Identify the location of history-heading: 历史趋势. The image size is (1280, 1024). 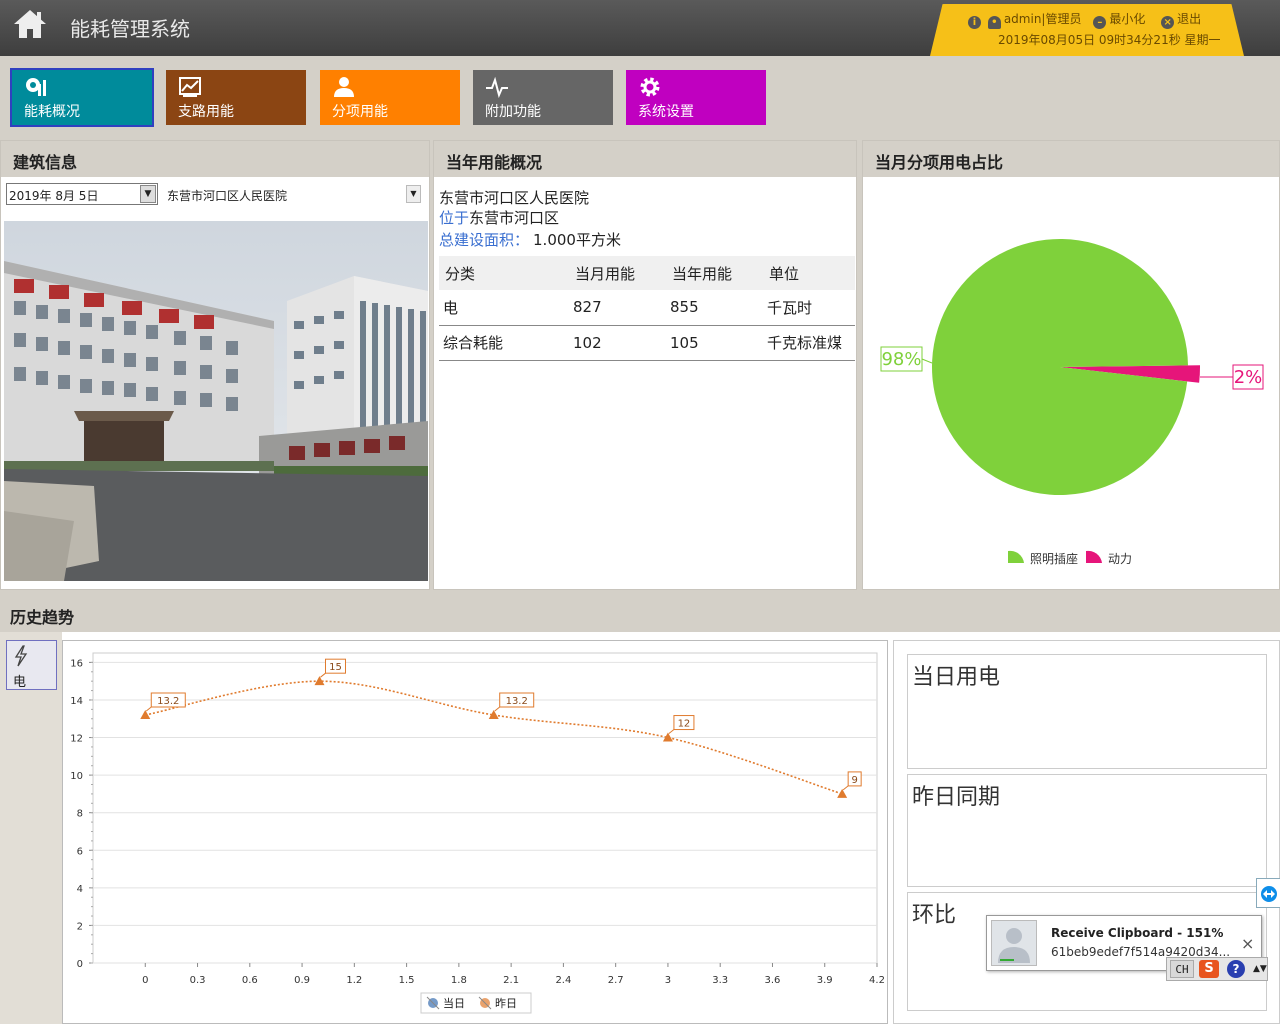
(640, 614).